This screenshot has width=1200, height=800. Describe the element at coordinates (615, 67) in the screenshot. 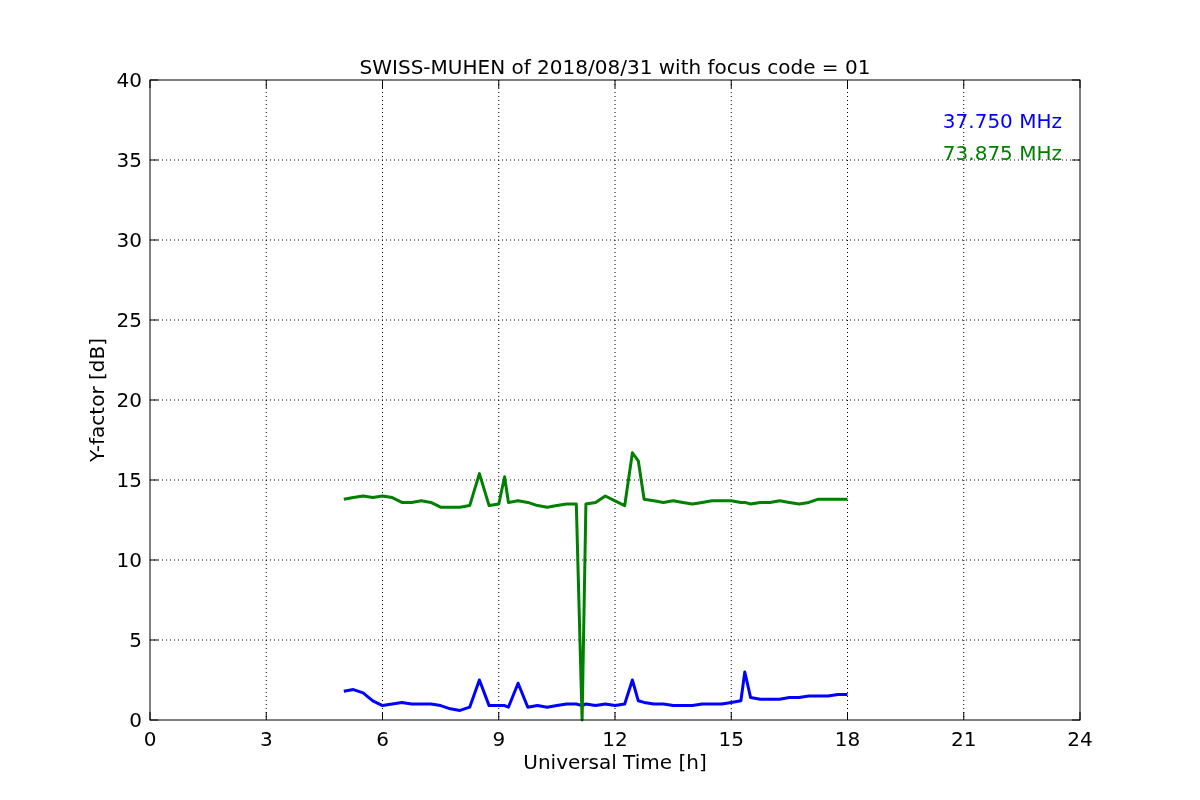

I see `chart-title: SWISS-MUHEN of 2018/08/31 with focus code = 01` at that location.